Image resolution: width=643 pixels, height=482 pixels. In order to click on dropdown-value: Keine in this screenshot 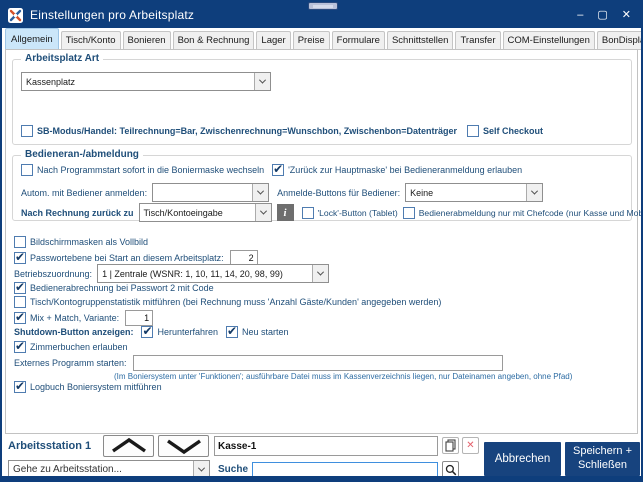, I will do `click(422, 192)`.